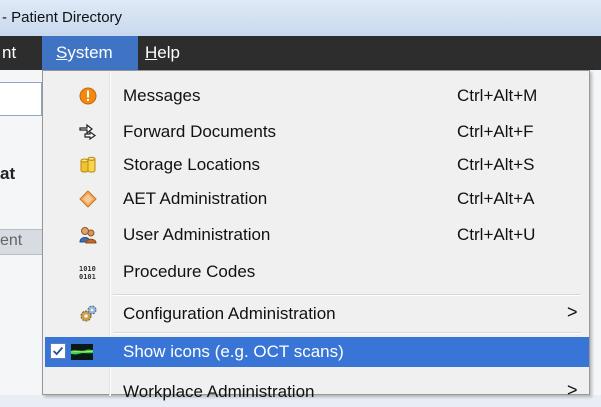  I want to click on menu-item-label: Configuration Administration, so click(229, 313).